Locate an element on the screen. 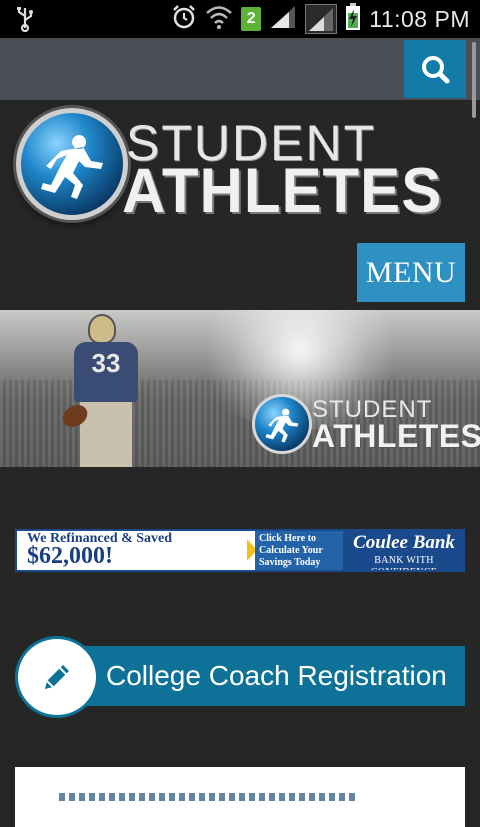 This screenshot has height=827, width=480. section-title: College Coach Registration is located at coordinates (276, 675).